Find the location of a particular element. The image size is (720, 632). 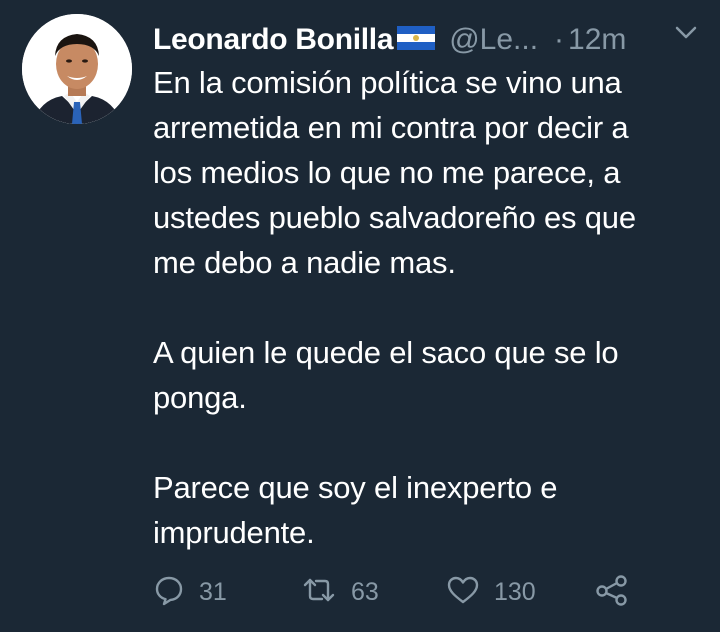

tweet-timestamp: 12m is located at coordinates (597, 40).